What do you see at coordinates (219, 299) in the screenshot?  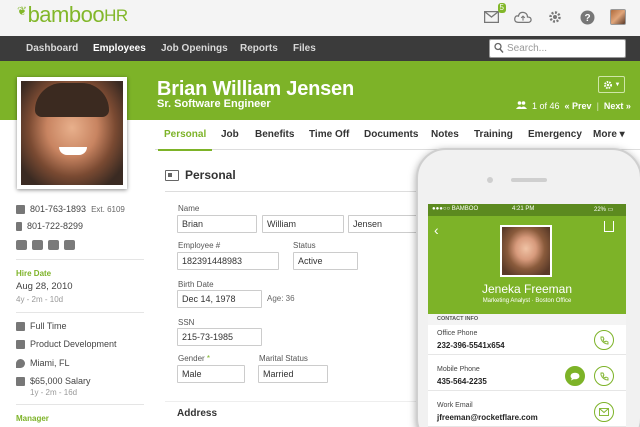 I see `birth-date-field: Dec 14, 1978` at bounding box center [219, 299].